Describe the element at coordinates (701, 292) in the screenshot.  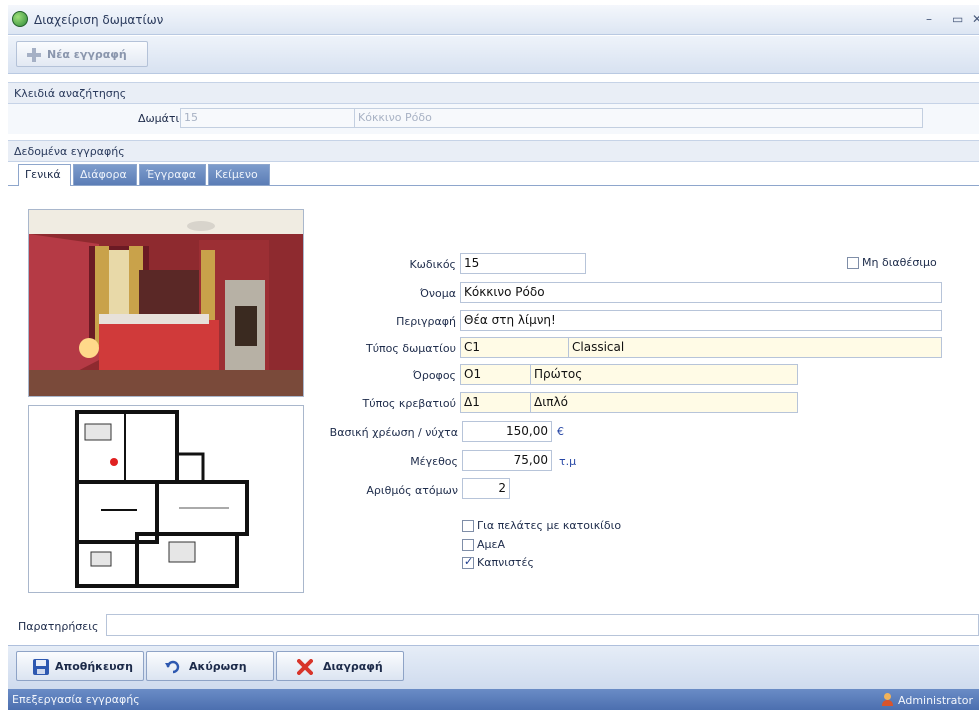
I see `name-field: Κόκκινο Ρόδο` at that location.